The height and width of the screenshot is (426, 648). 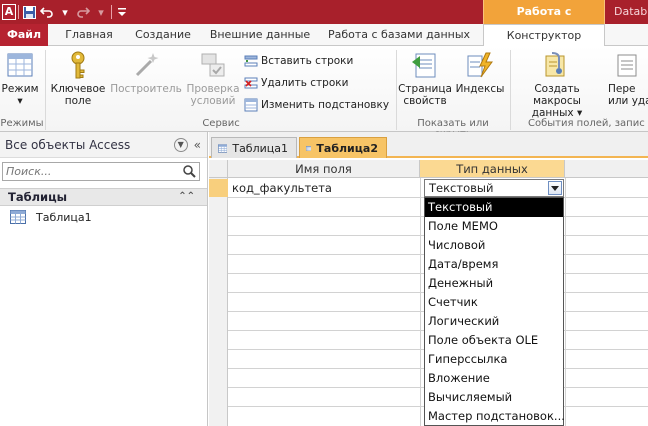 What do you see at coordinates (180, 144) in the screenshot?
I see `nav-menu-dropdown-icon: ▼` at bounding box center [180, 144].